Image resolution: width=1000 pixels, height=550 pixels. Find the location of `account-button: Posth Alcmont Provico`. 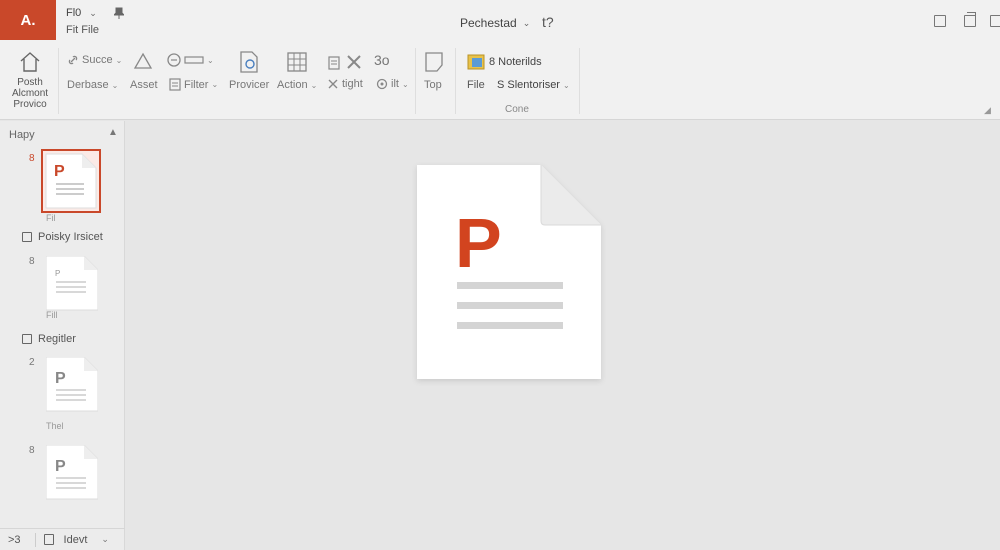

account-button: Posth Alcmont Provico is located at coordinates (30, 83).